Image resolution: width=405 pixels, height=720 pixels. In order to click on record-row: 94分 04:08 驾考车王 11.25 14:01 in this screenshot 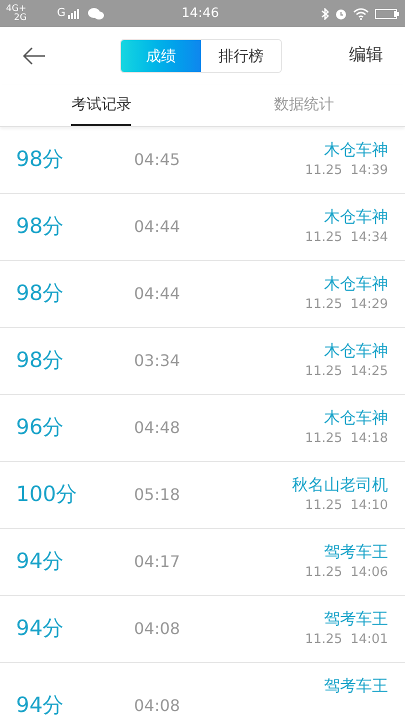, I will do `click(202, 629)`.